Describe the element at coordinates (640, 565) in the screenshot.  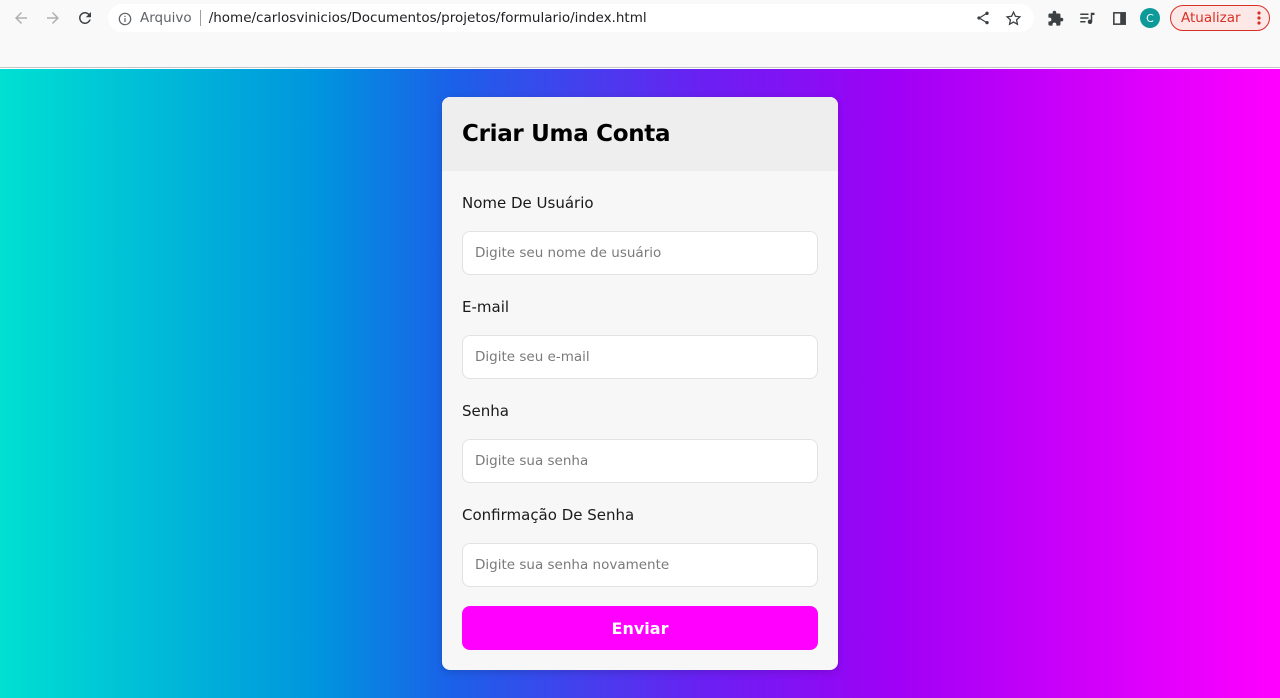
I see `confirm-password-input` at that location.